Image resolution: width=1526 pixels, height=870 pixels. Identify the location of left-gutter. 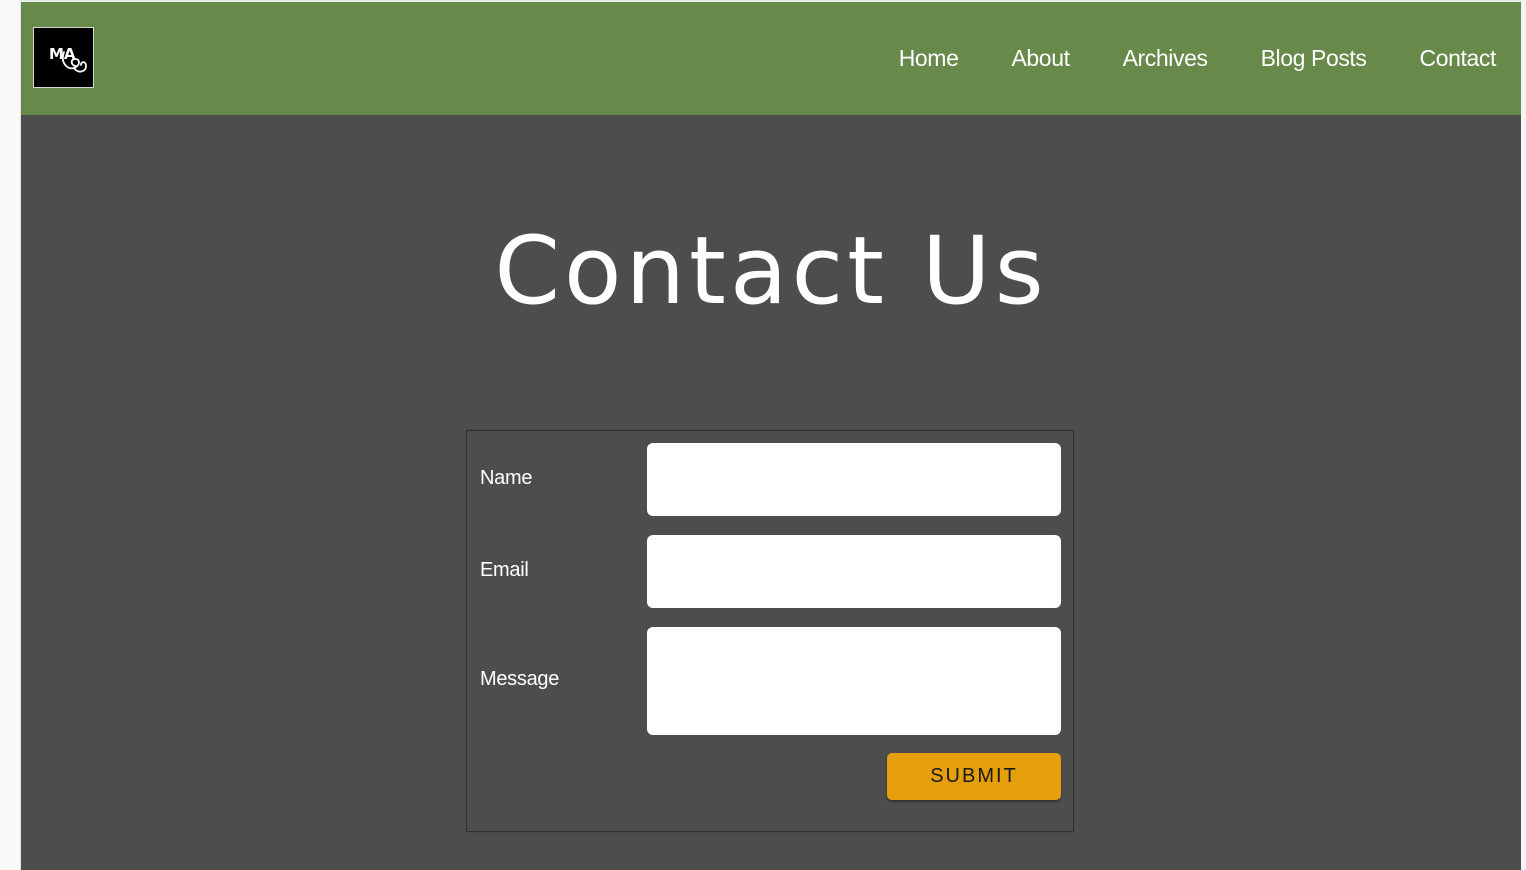
(10, 435).